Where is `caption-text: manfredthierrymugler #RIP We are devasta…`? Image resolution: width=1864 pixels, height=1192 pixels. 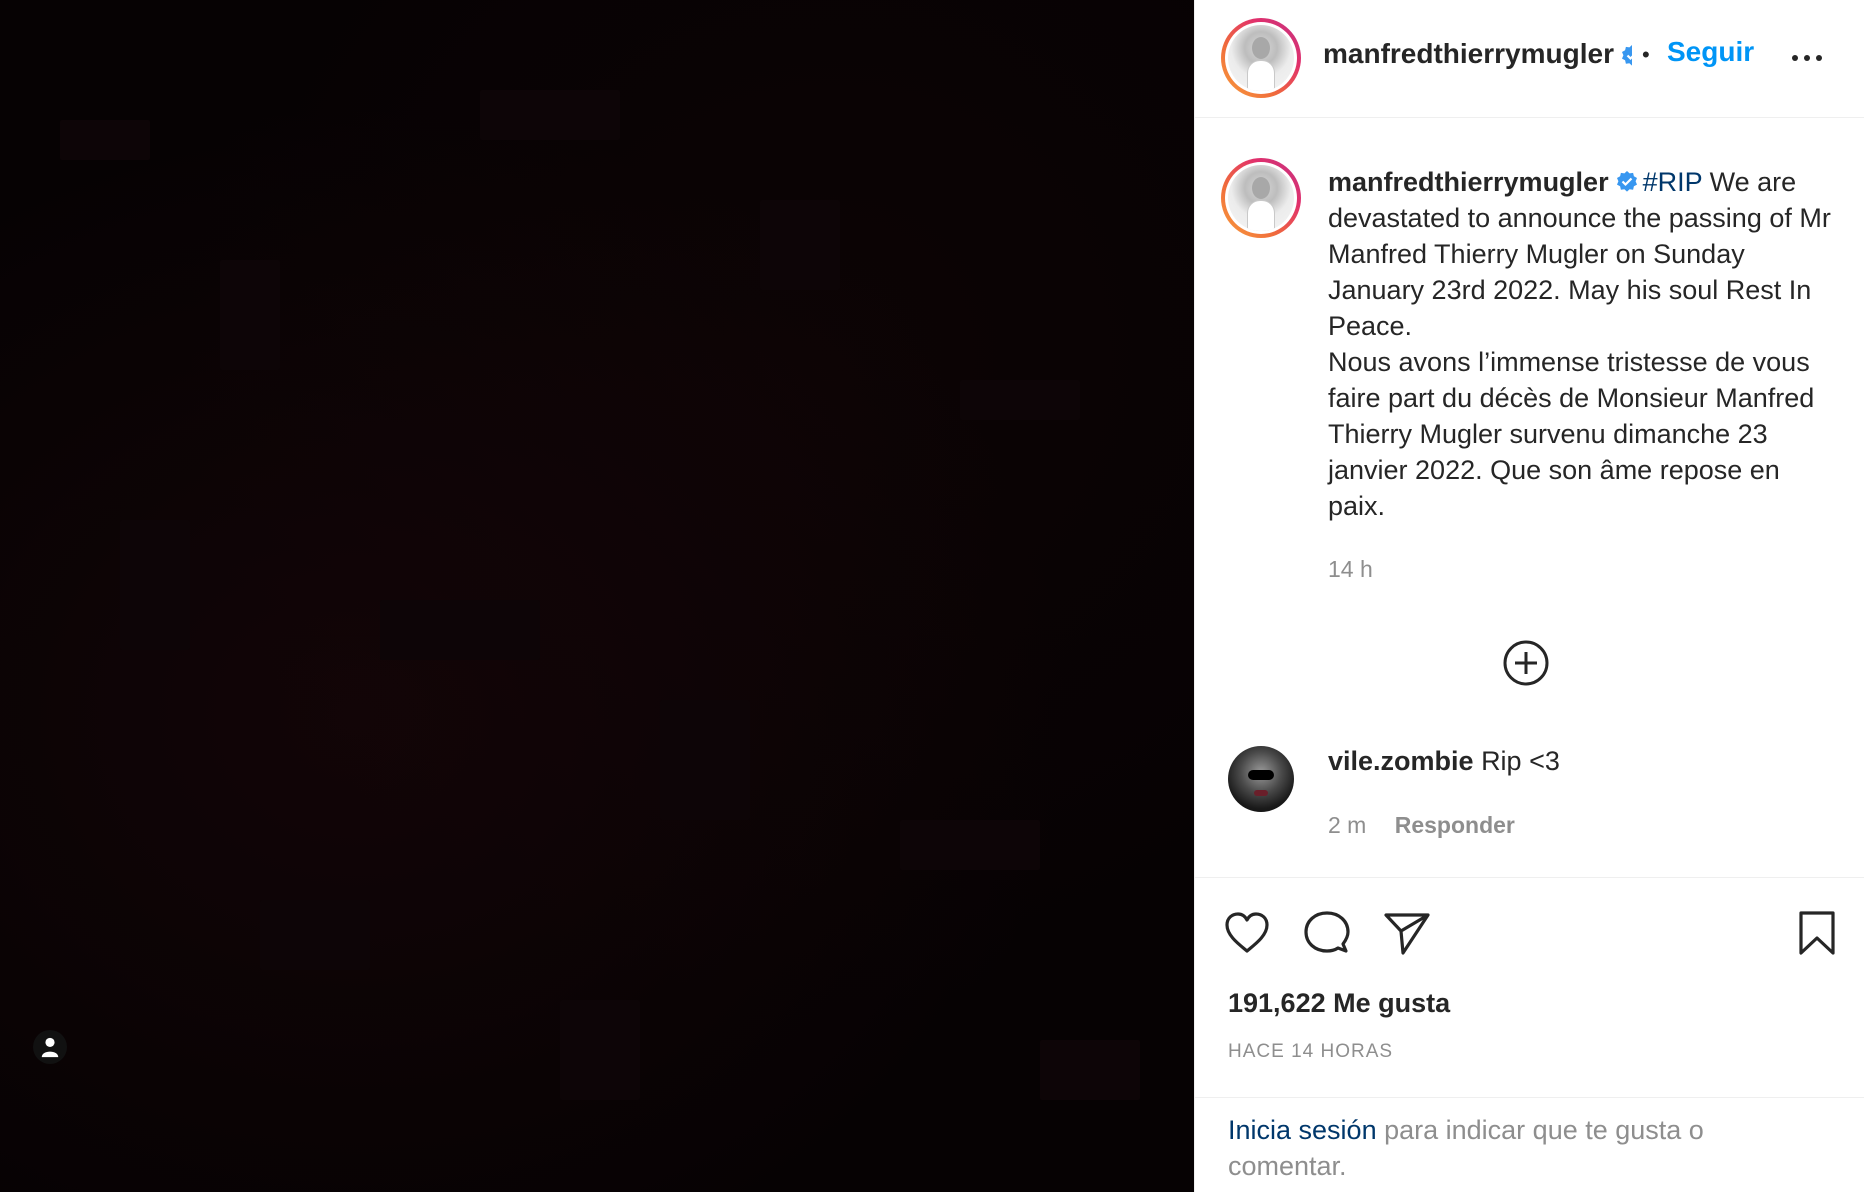 caption-text: manfredthierrymugler #RIP We are devasta… is located at coordinates (1585, 344).